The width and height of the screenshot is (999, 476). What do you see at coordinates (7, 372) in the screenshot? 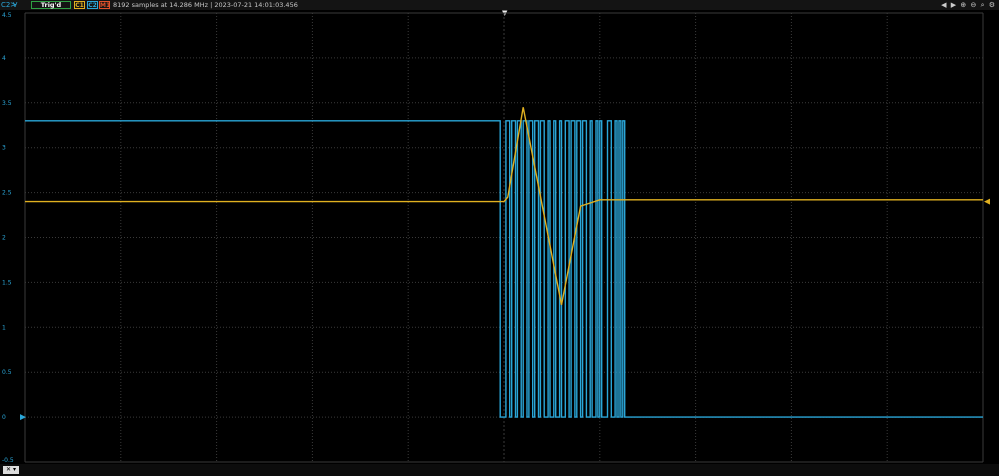
I see `y-tick-label: 0.5` at bounding box center [7, 372].